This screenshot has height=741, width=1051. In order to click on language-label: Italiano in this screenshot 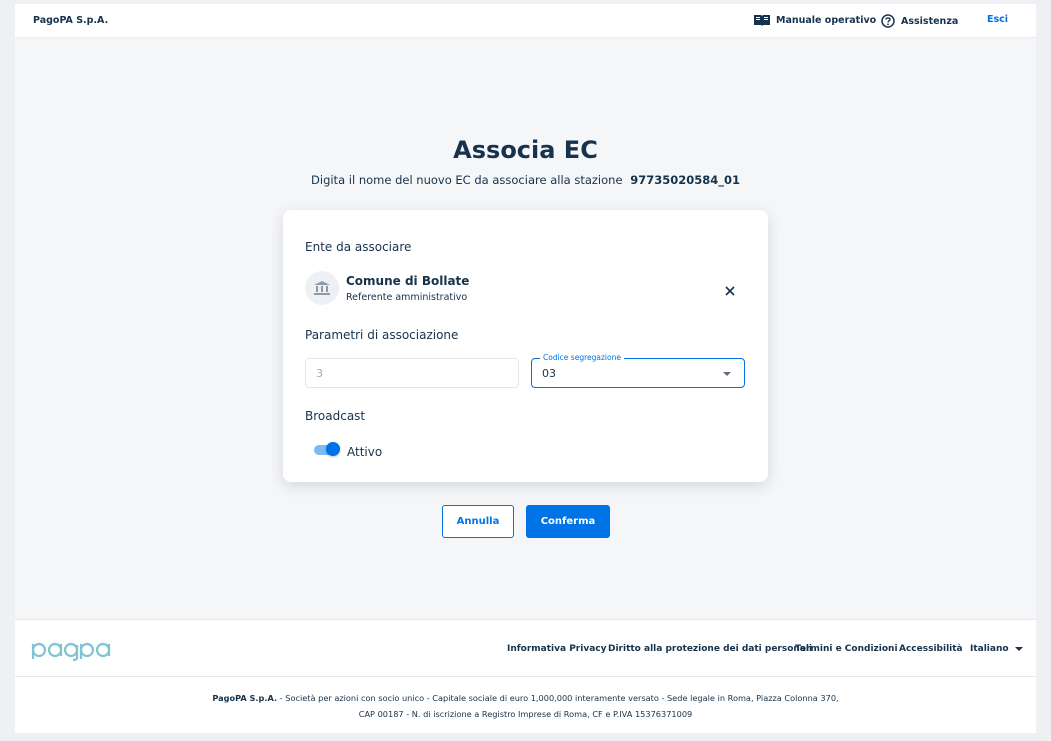, I will do `click(989, 649)`.